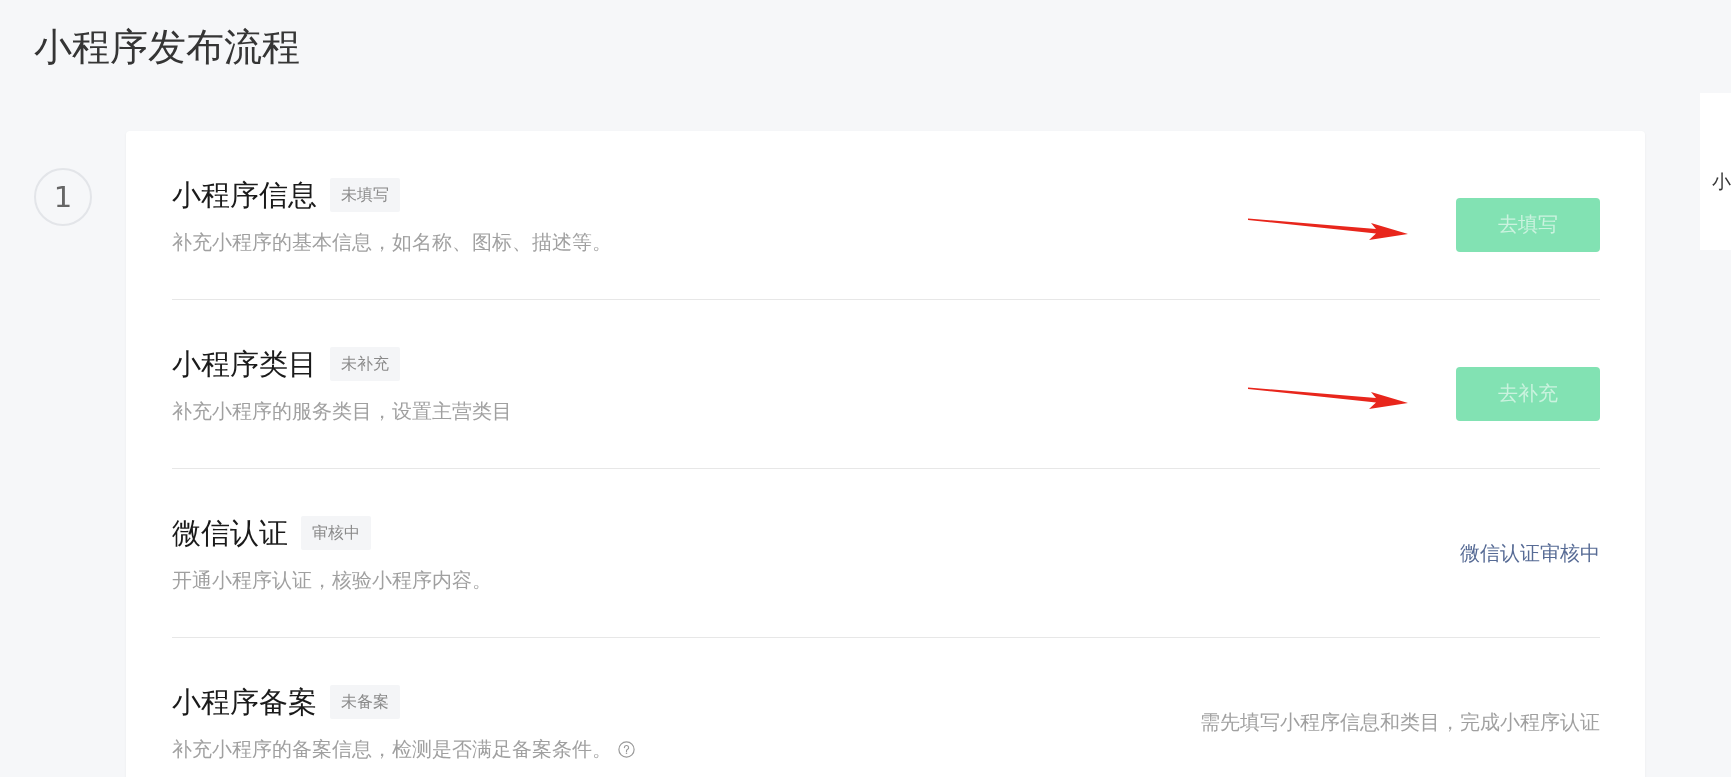 Image resolution: width=1731 pixels, height=777 pixels. Describe the element at coordinates (1721, 181) in the screenshot. I see `side-panel-text: 小` at that location.